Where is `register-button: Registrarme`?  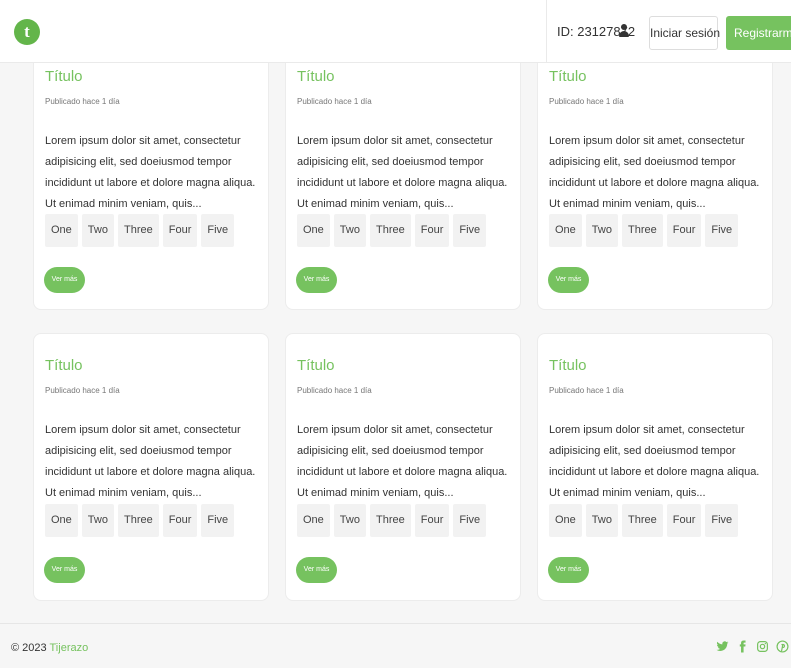 register-button: Registrarme is located at coordinates (758, 33).